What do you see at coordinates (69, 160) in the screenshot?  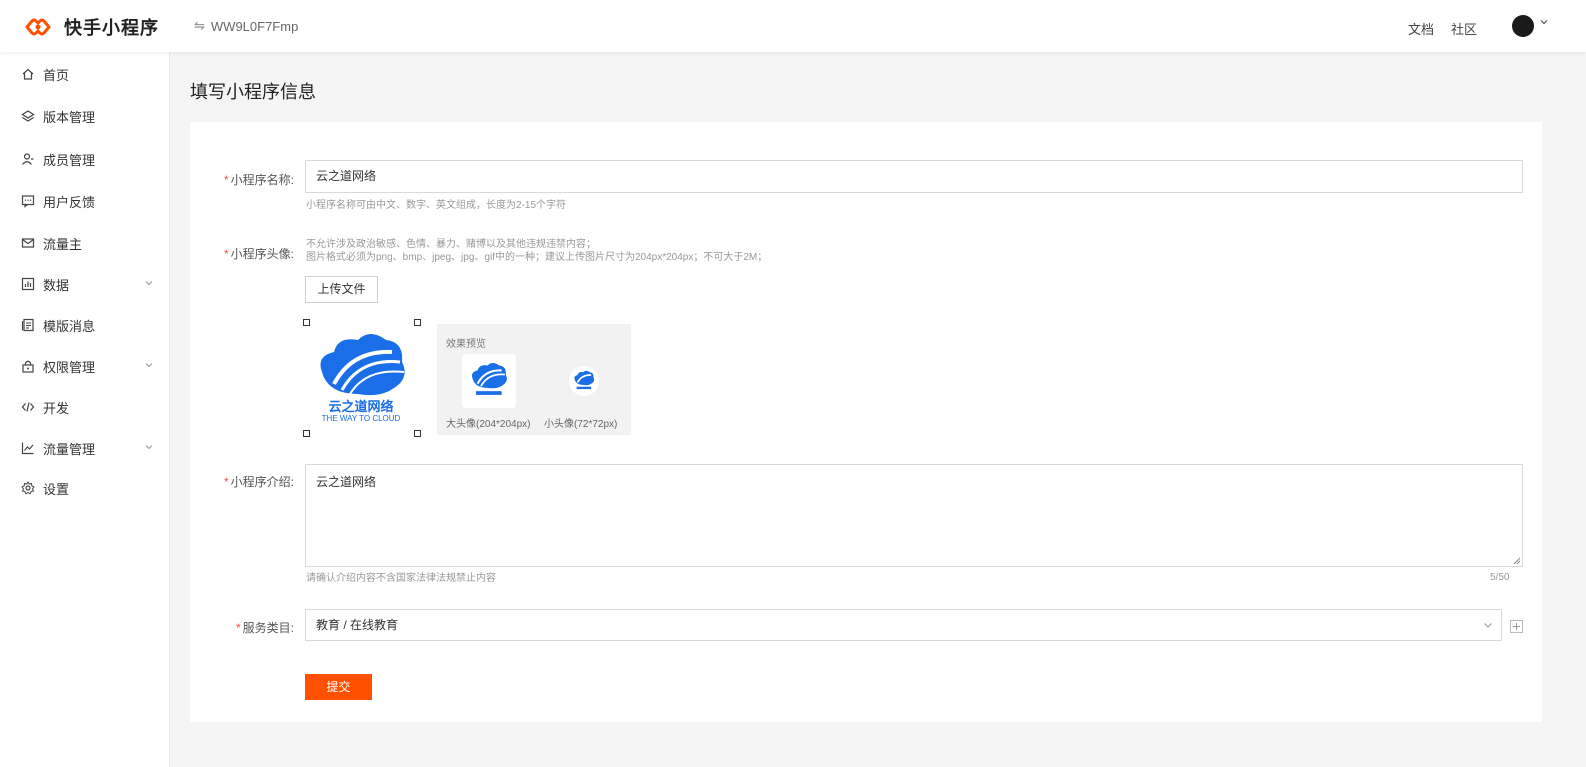 I see `sidebar-item-label: 成员管理` at bounding box center [69, 160].